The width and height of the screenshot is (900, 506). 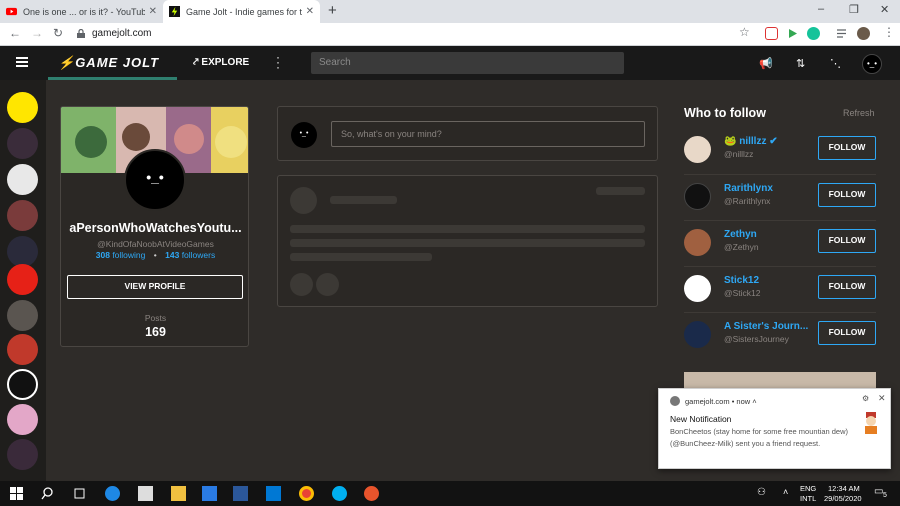 What do you see at coordinates (112, 78) in the screenshot?
I see `active-nav-indicator` at bounding box center [112, 78].